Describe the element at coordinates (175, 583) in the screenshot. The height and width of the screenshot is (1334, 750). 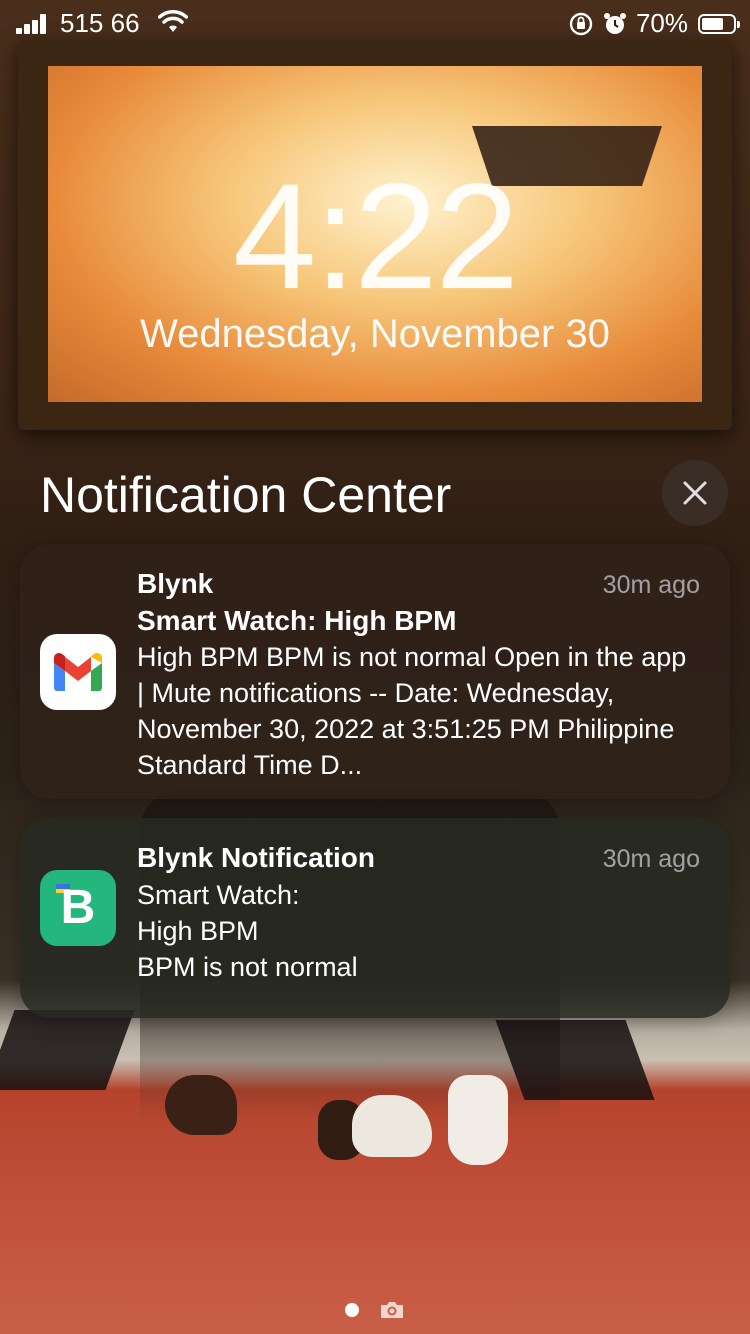
I see `notification-app-name: Blynk` at that location.